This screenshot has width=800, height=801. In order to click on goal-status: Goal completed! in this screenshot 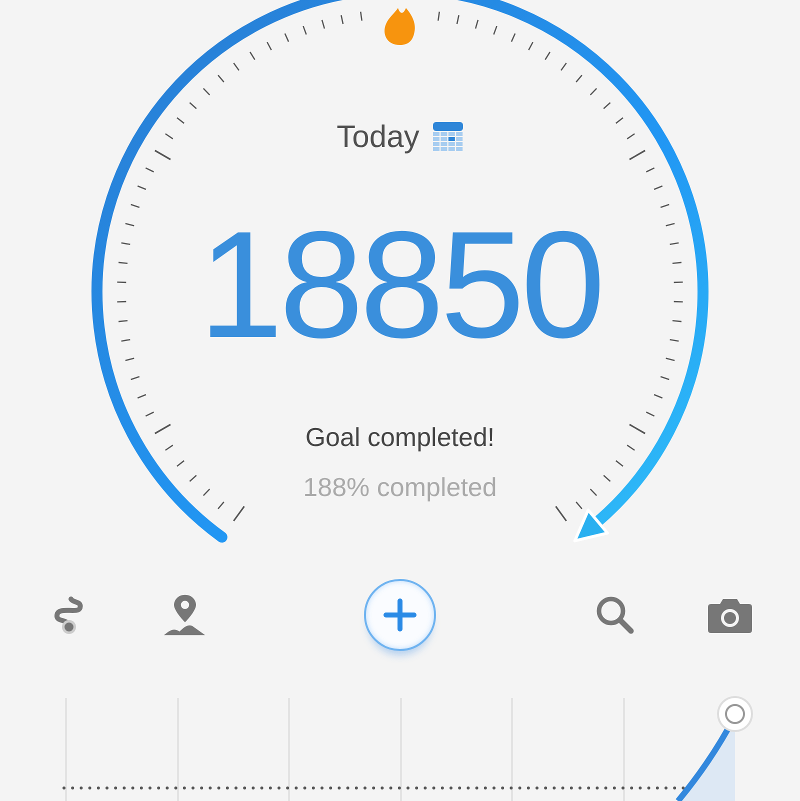, I will do `click(400, 437)`.